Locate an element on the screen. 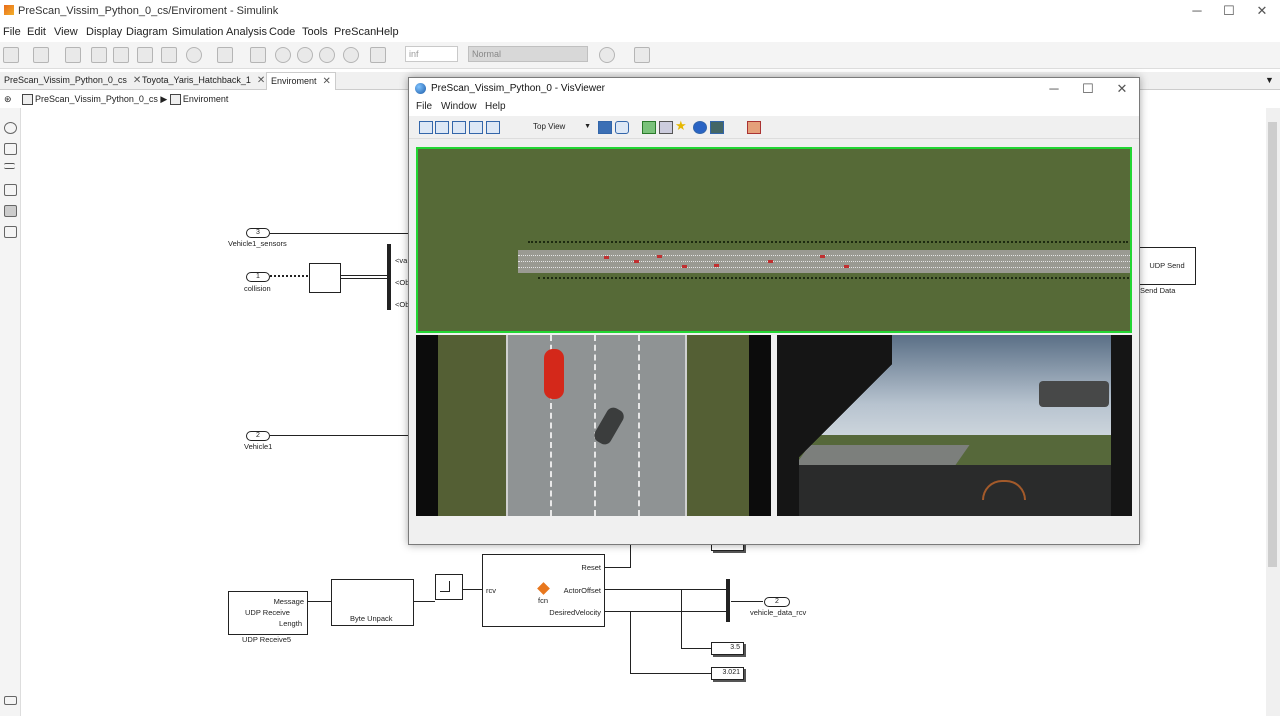 Image resolution: width=1280 pixels, height=716 pixels. pause-icon is located at coordinates (305, 55).